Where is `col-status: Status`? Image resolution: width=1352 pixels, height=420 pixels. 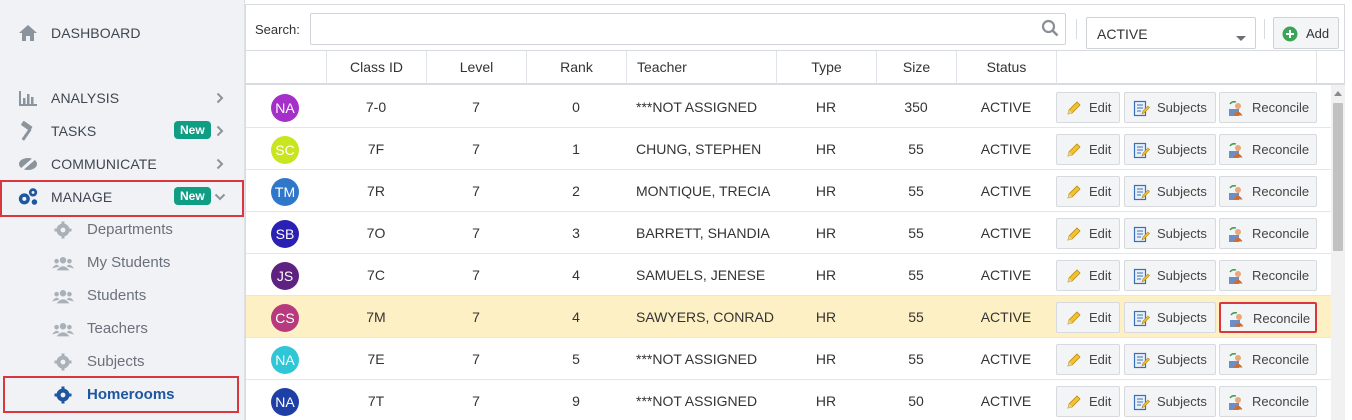
col-status: Status is located at coordinates (1006, 67).